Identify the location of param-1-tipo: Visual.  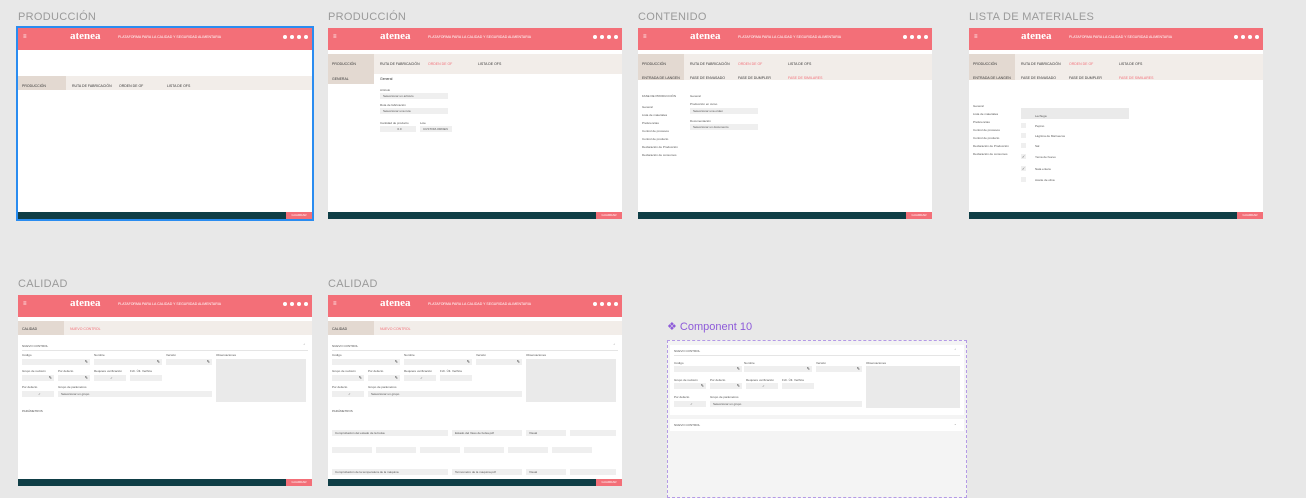
(546, 433).